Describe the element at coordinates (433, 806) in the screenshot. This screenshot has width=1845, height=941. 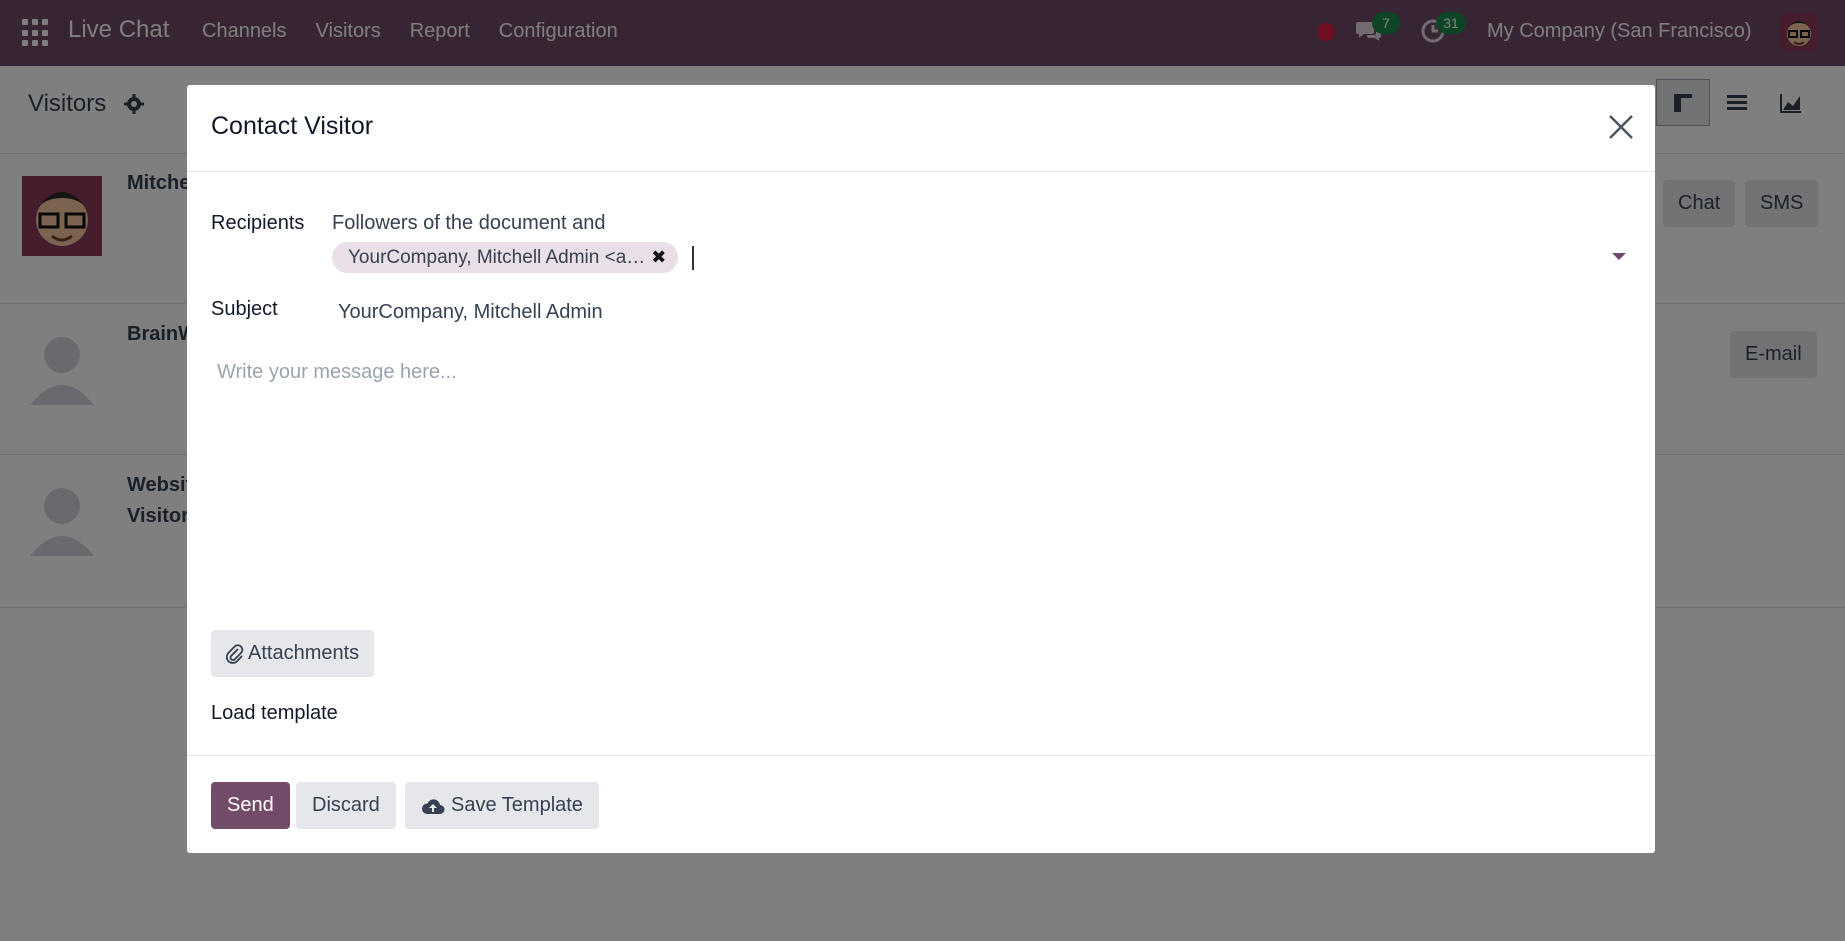
I see `cloud-upload-icon` at that location.